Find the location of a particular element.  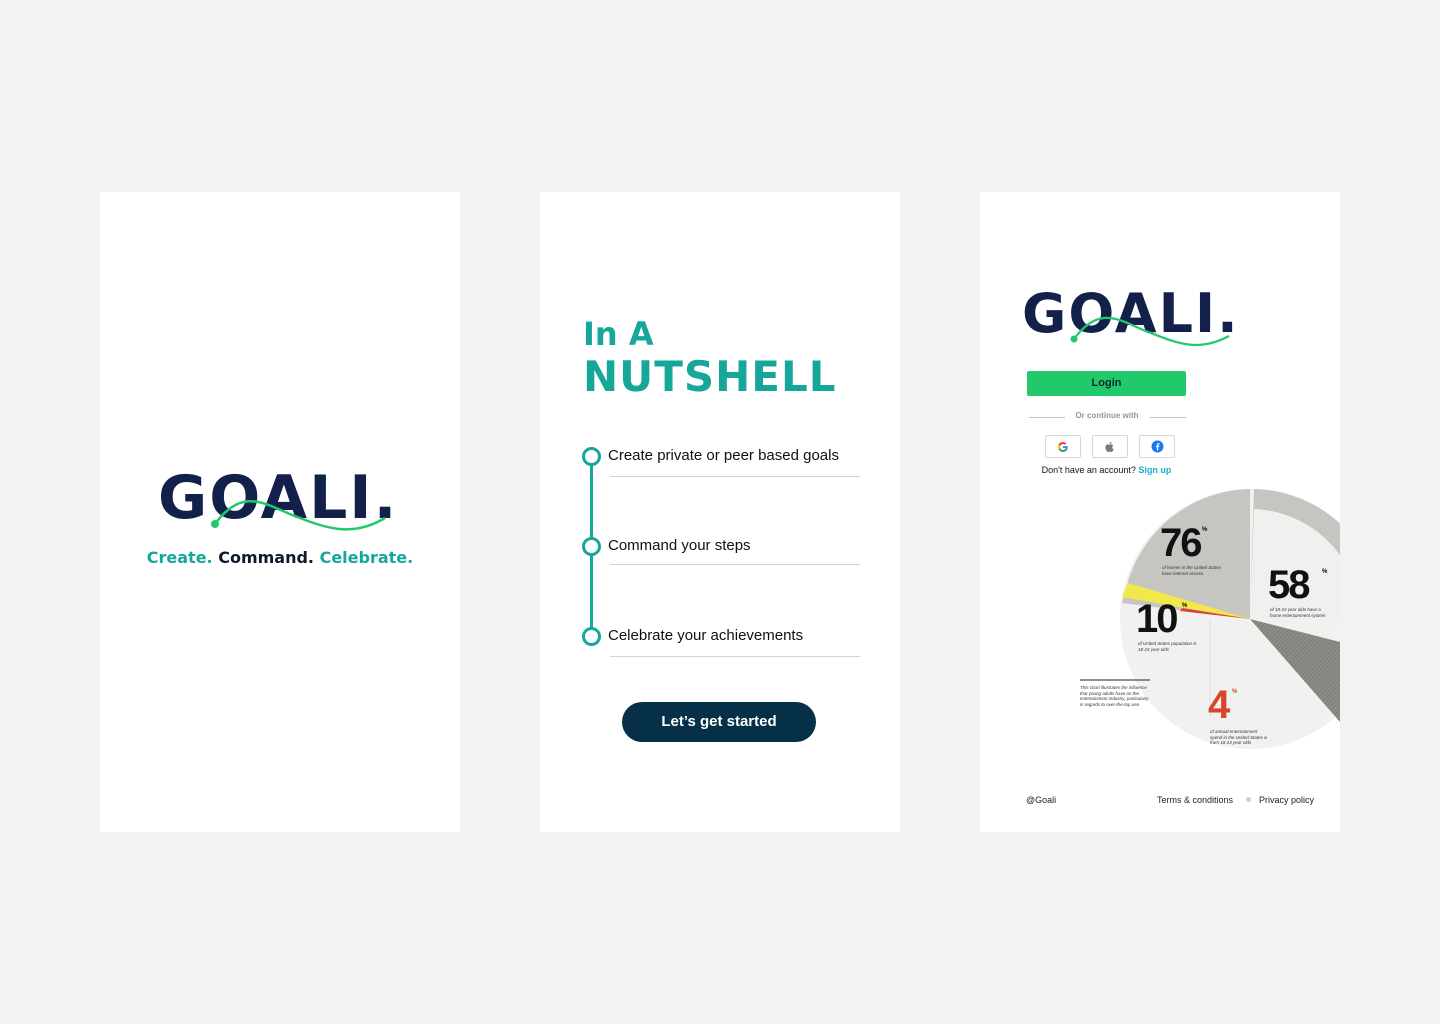

terms-link: Terms & conditions is located at coordinates (1195, 800).